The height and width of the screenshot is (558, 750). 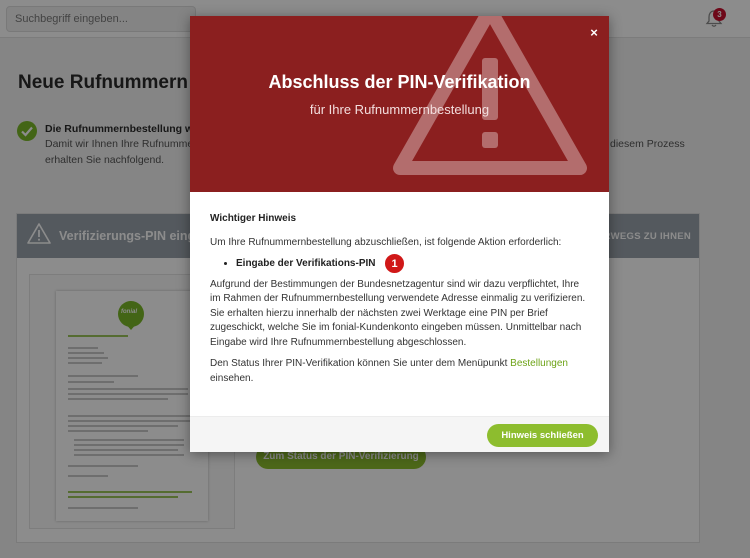 What do you see at coordinates (399, 82) in the screenshot?
I see `modal-title: Abschluss der PIN-Verifikation` at bounding box center [399, 82].